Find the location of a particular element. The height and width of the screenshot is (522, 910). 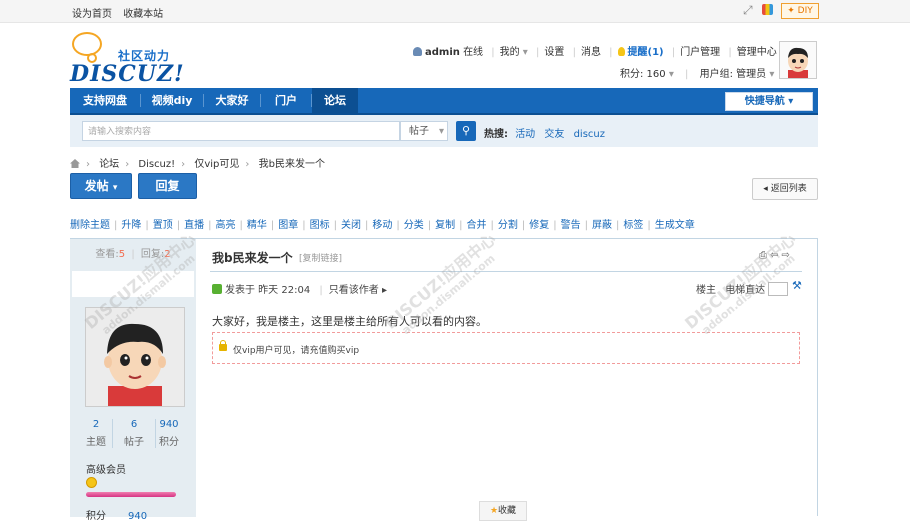

mod-action: 合并 is located at coordinates (477, 225).